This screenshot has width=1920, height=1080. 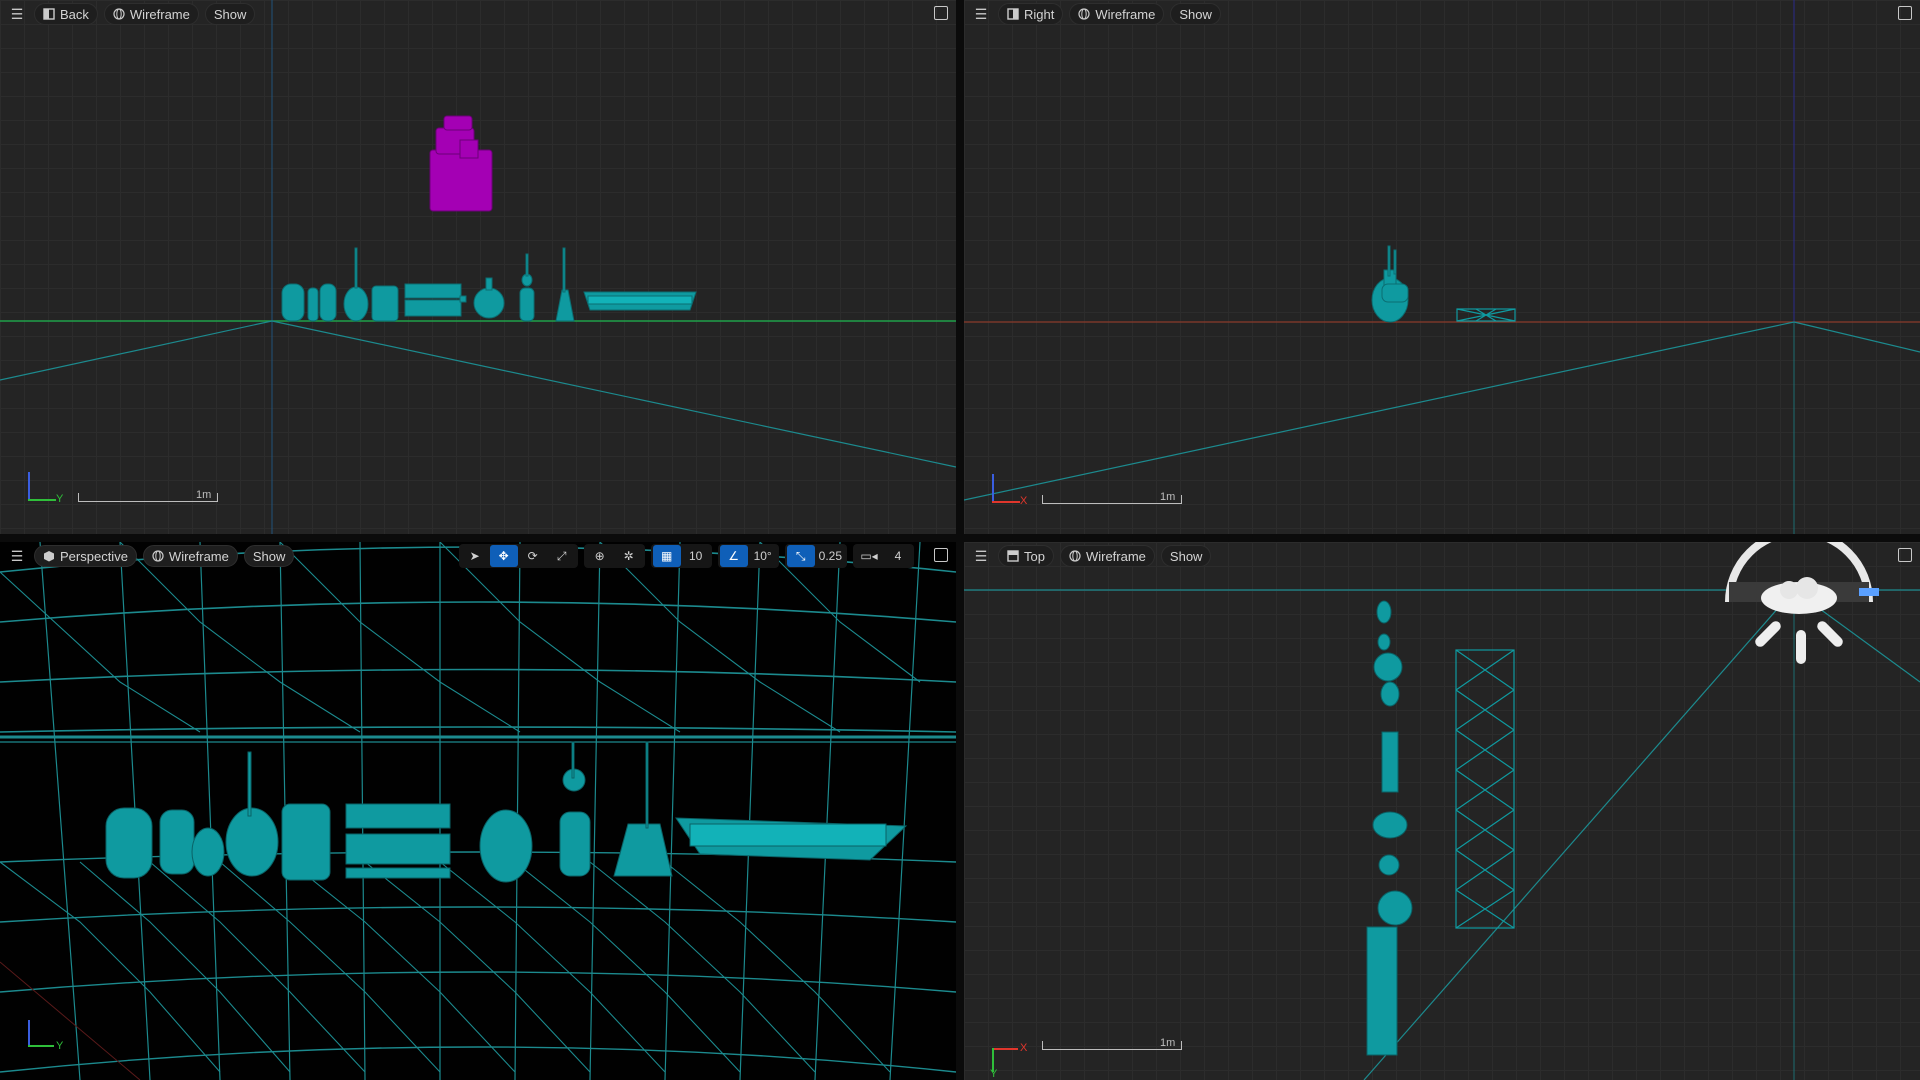 What do you see at coordinates (1389, 828) in the screenshot?
I see `mesh-column-top` at bounding box center [1389, 828].